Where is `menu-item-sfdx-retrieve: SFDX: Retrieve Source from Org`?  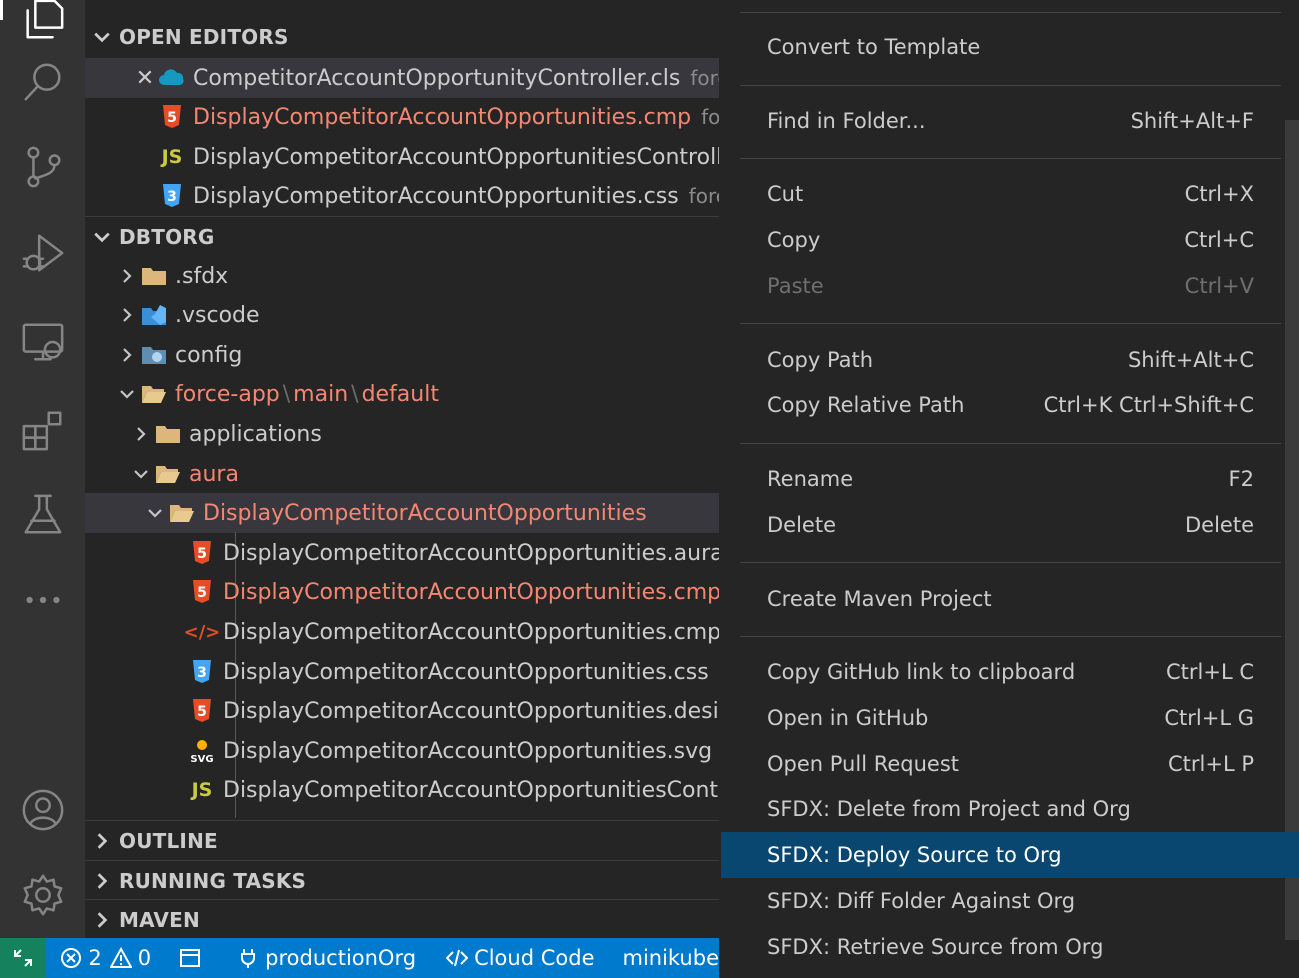 menu-item-sfdx-retrieve: SFDX: Retrieve Source from Org is located at coordinates (1010, 947).